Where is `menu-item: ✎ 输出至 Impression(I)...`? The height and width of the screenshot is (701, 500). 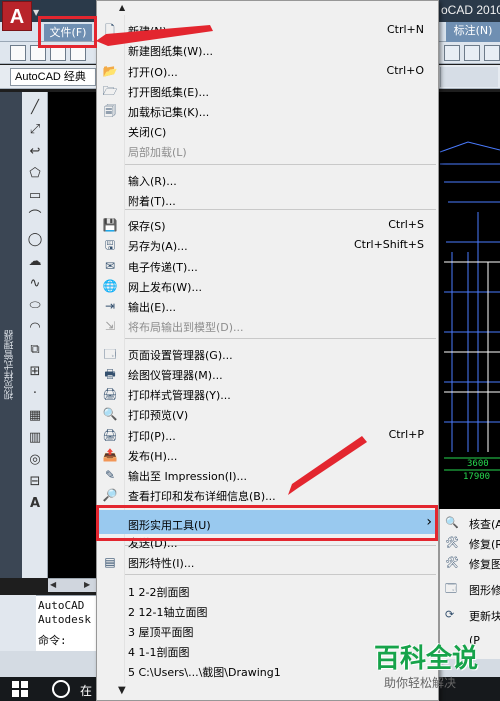
menu-item: ✎ 输出至 Impression(I)... is located at coordinates (267, 475).